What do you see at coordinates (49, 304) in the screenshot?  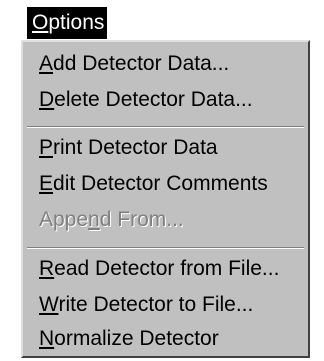 I see `mnemonic: W` at bounding box center [49, 304].